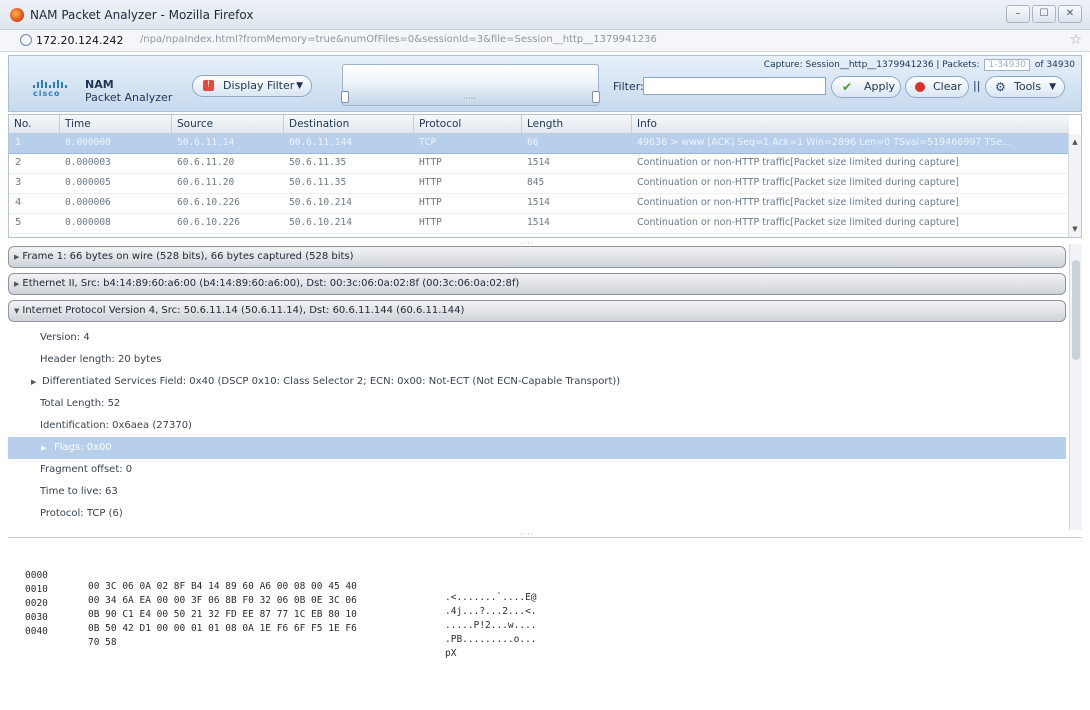 The height and width of the screenshot is (710, 1090). Describe the element at coordinates (734, 86) in the screenshot. I see `filter-input` at that location.